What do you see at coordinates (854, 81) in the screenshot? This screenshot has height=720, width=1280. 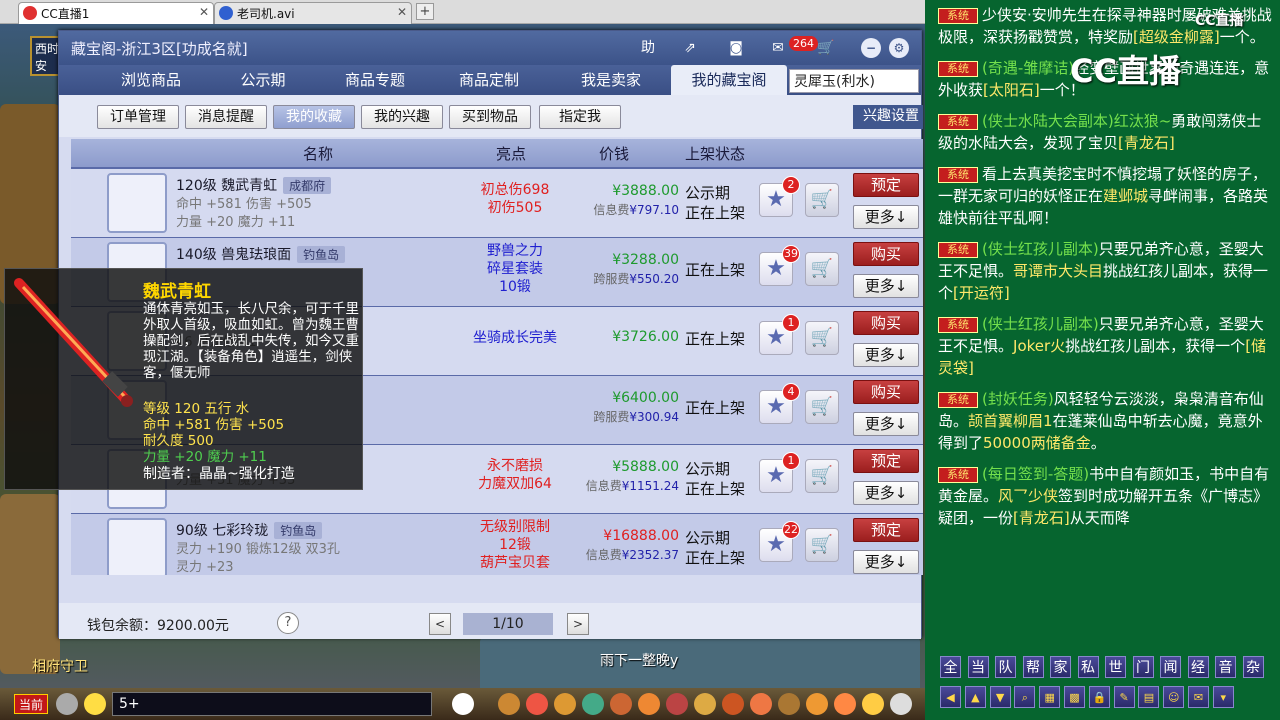 I see `realm-selector: 灵犀玉(利水)` at bounding box center [854, 81].